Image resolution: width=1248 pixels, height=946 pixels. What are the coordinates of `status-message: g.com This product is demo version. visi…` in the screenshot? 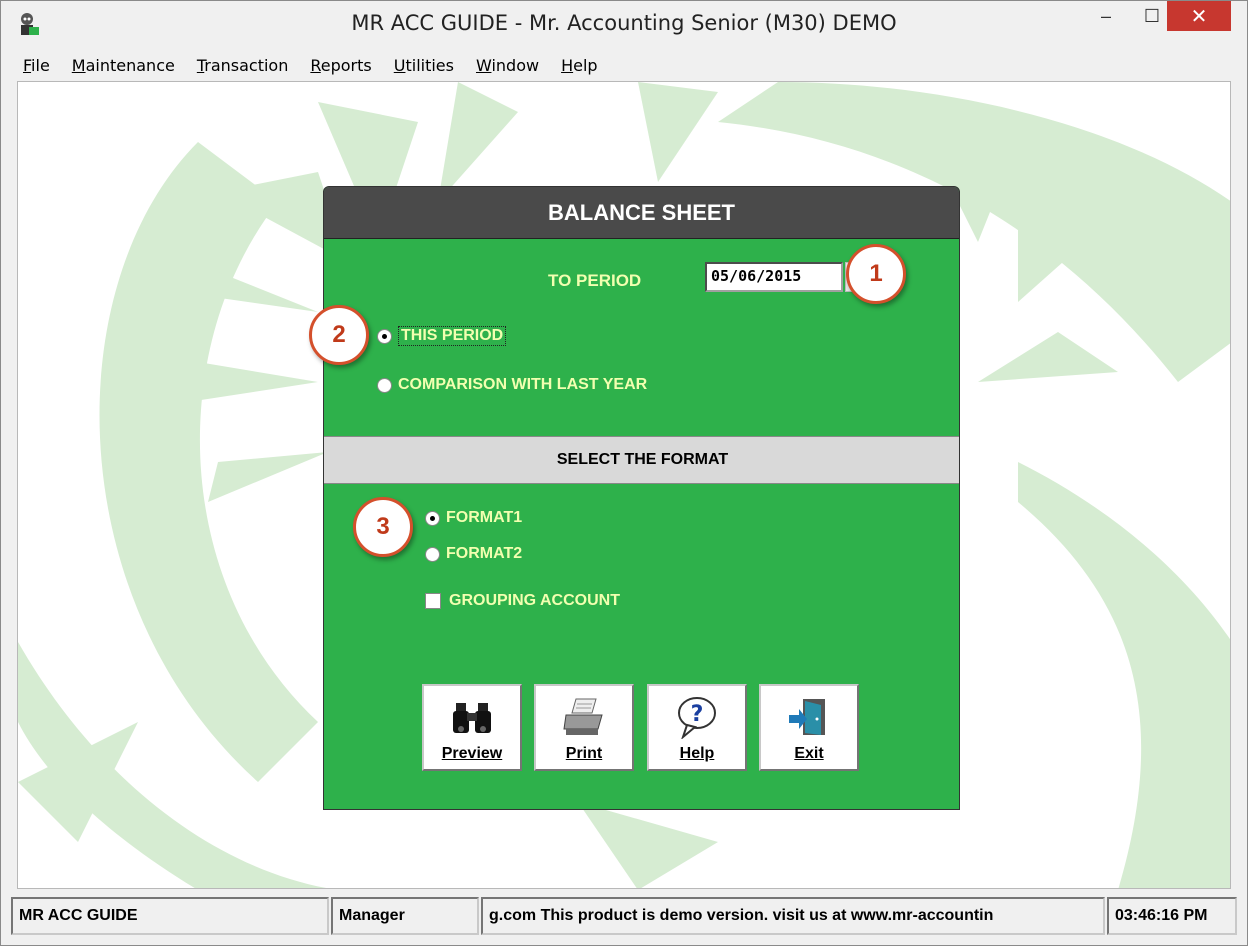 It's located at (793, 916).